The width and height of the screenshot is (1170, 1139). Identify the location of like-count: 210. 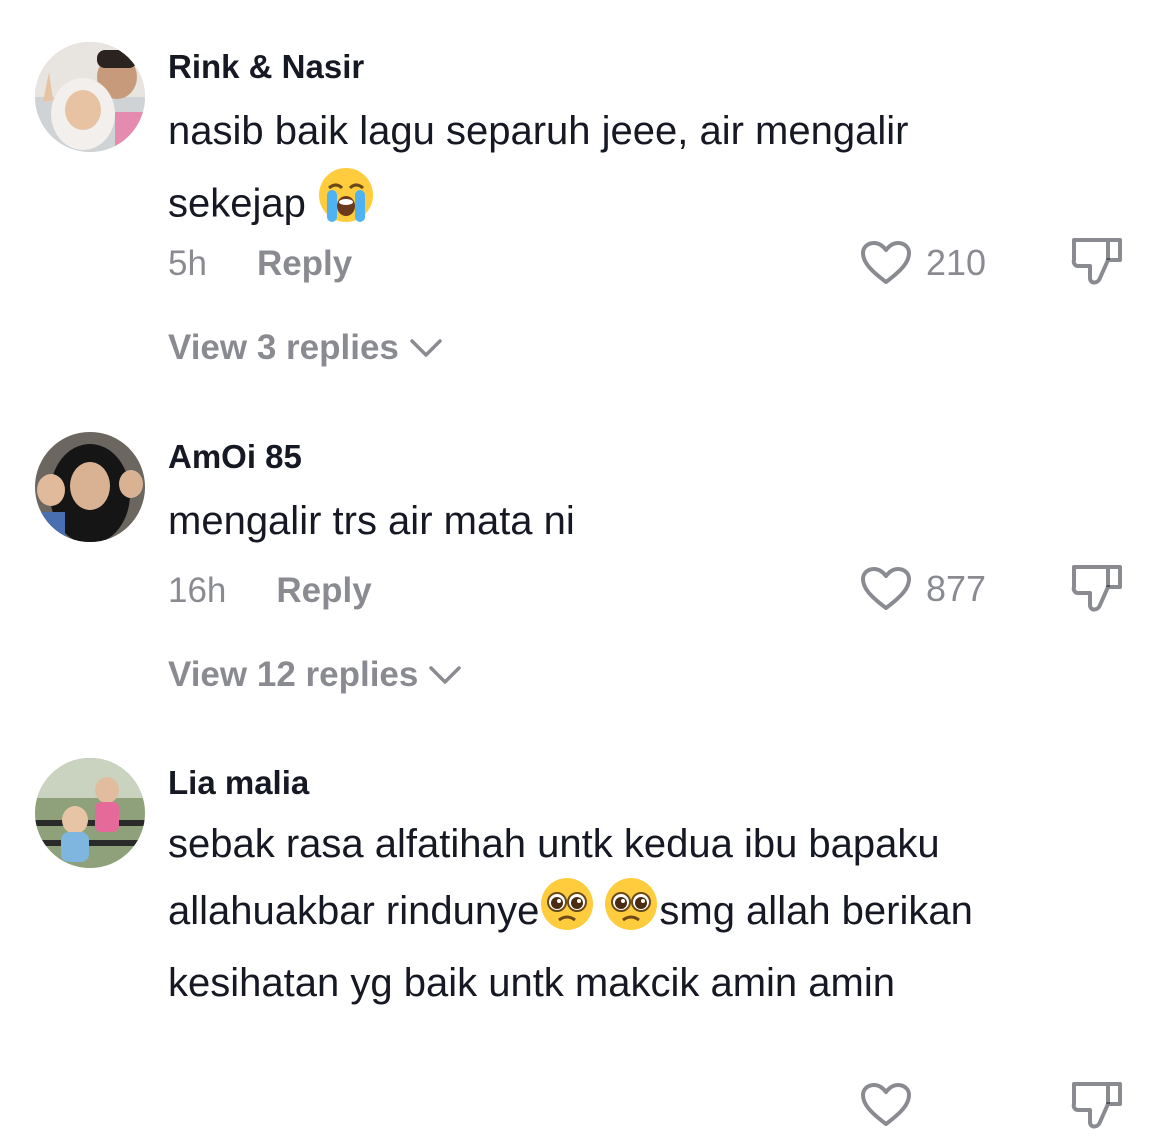
(956, 262).